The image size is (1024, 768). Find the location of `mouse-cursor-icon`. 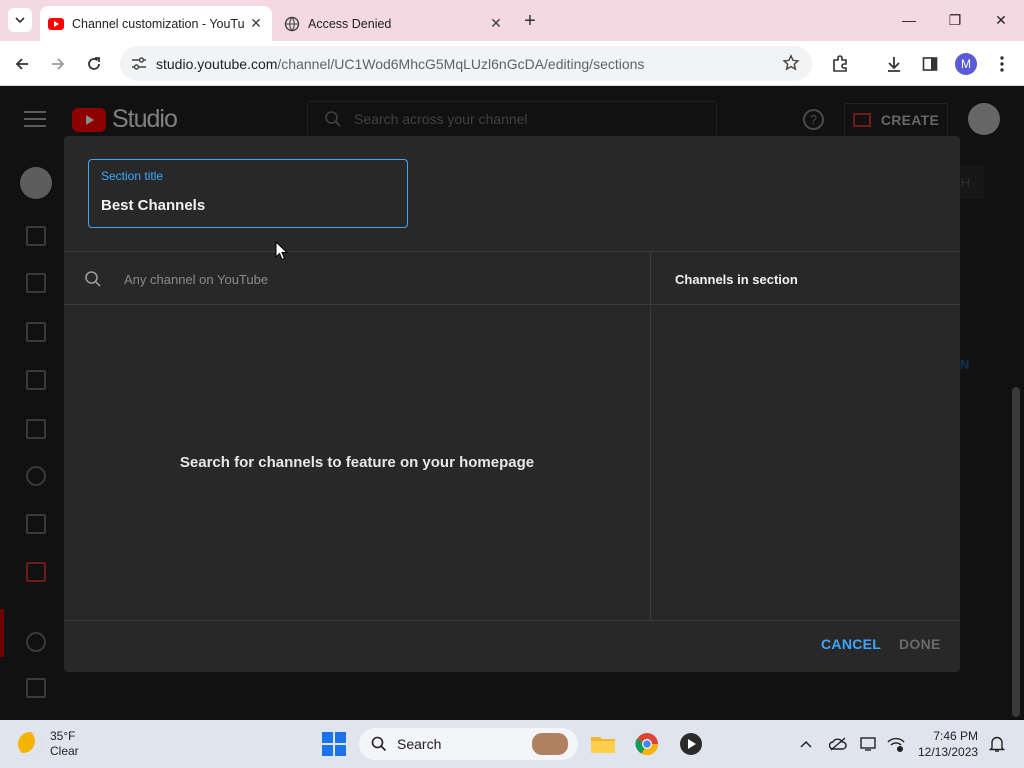

mouse-cursor-icon is located at coordinates (282, 251).